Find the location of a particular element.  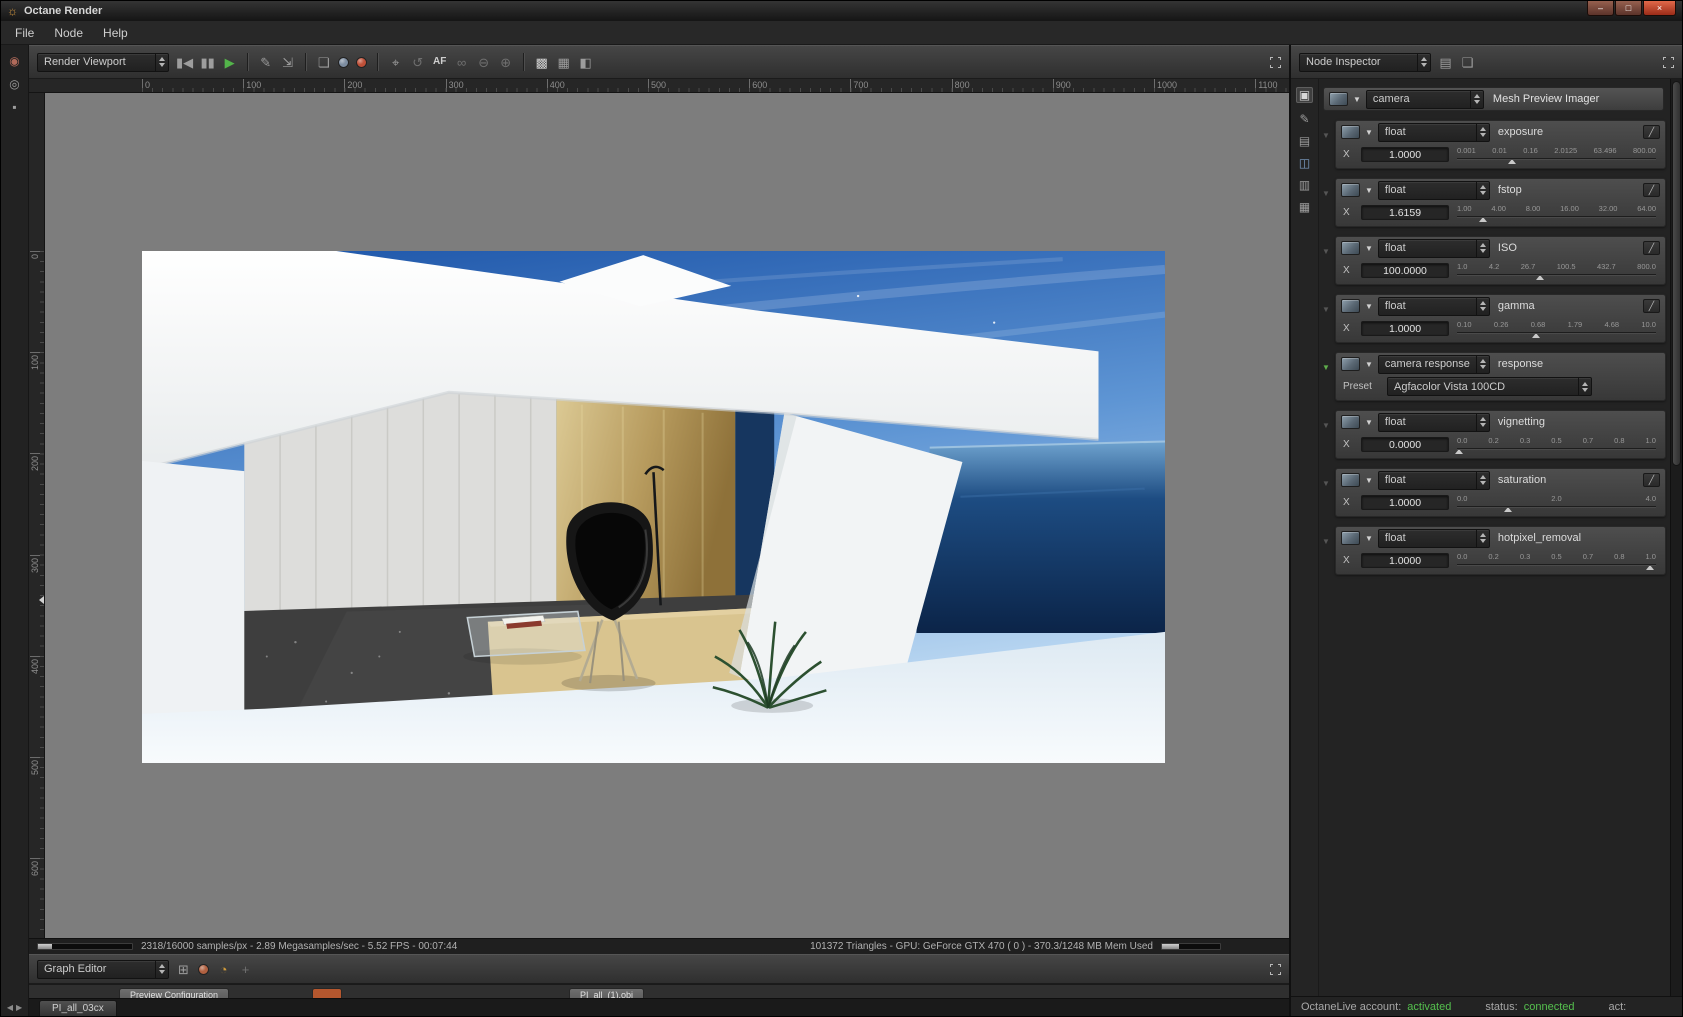

menu-node: Node is located at coordinates (68, 33).